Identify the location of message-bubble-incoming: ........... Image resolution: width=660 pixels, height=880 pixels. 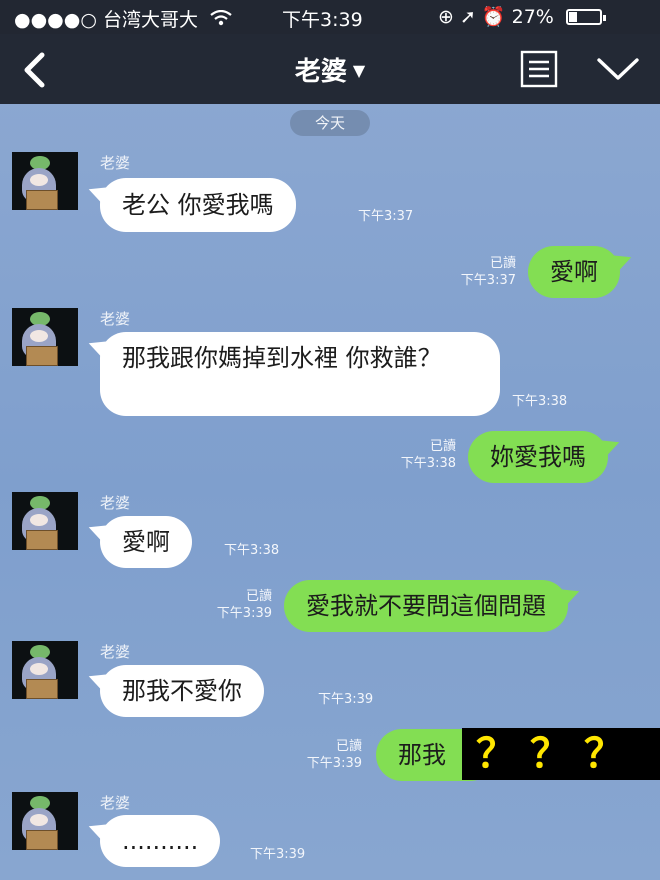
(160, 841).